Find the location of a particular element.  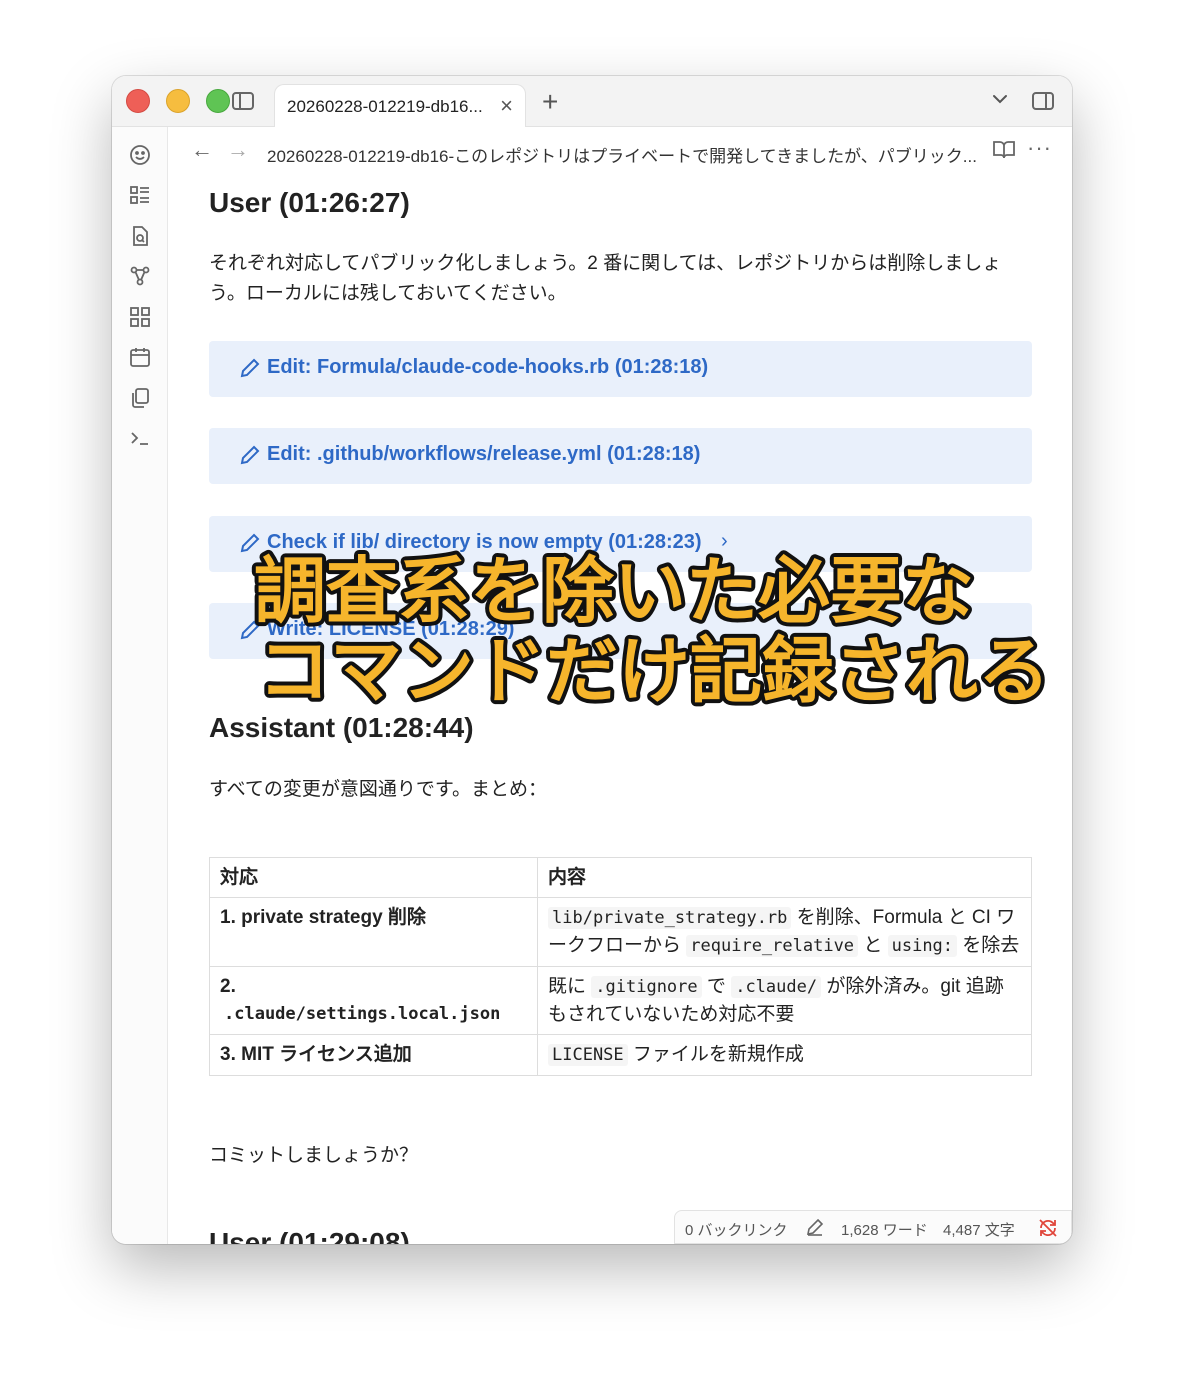

tab-active: 20260228-012219-db16... × is located at coordinates (400, 106).